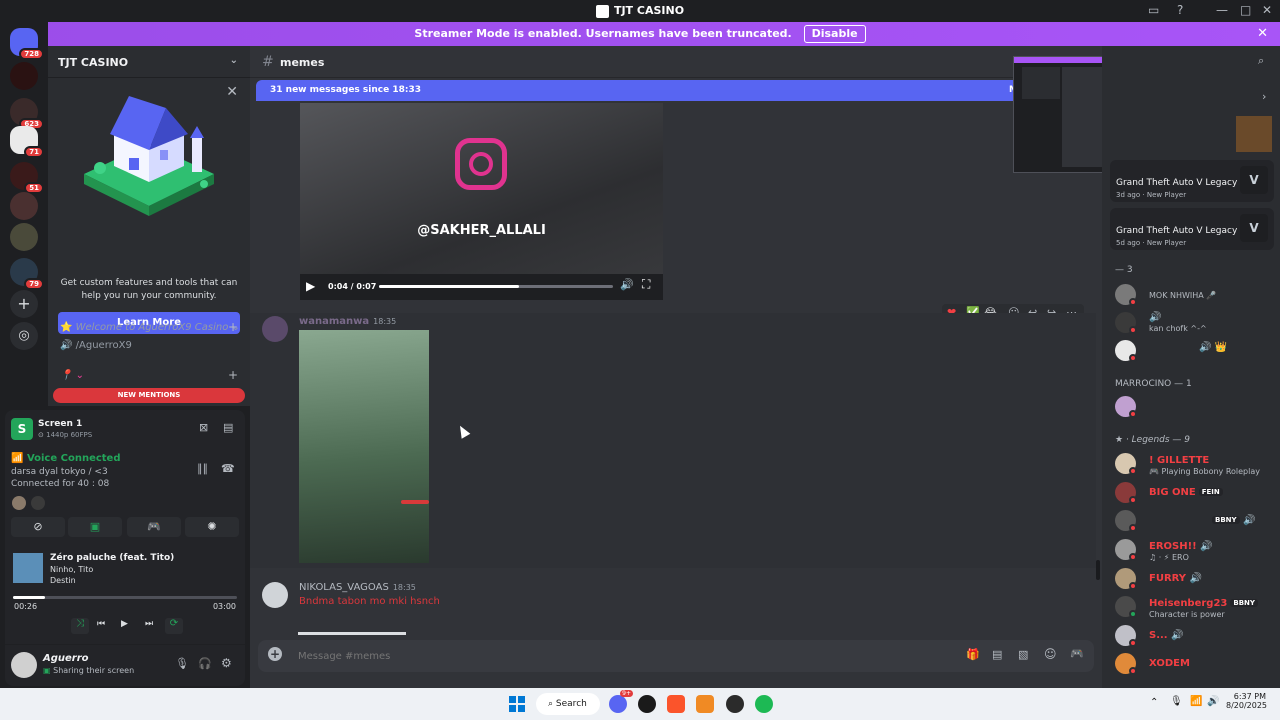 The image size is (1280, 720). I want to click on pin-category: 📍 ⌄, so click(72, 375).